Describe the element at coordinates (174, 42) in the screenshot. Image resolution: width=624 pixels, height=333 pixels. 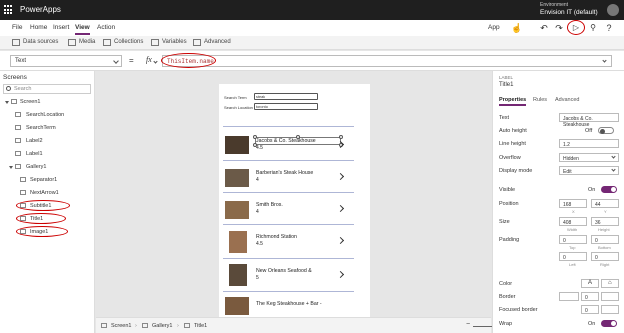
I see `variables-button: Variables` at that location.